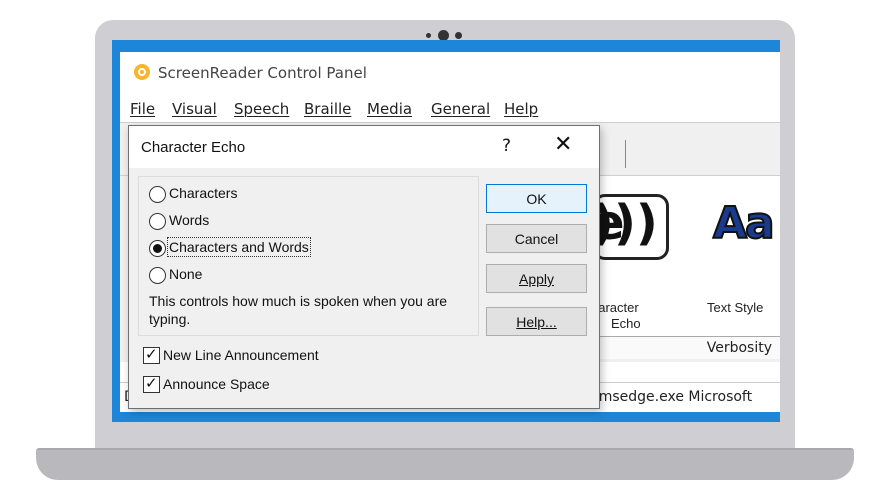 The image size is (889, 500). Describe the element at coordinates (142, 109) in the screenshot. I see `menu-file: File` at that location.